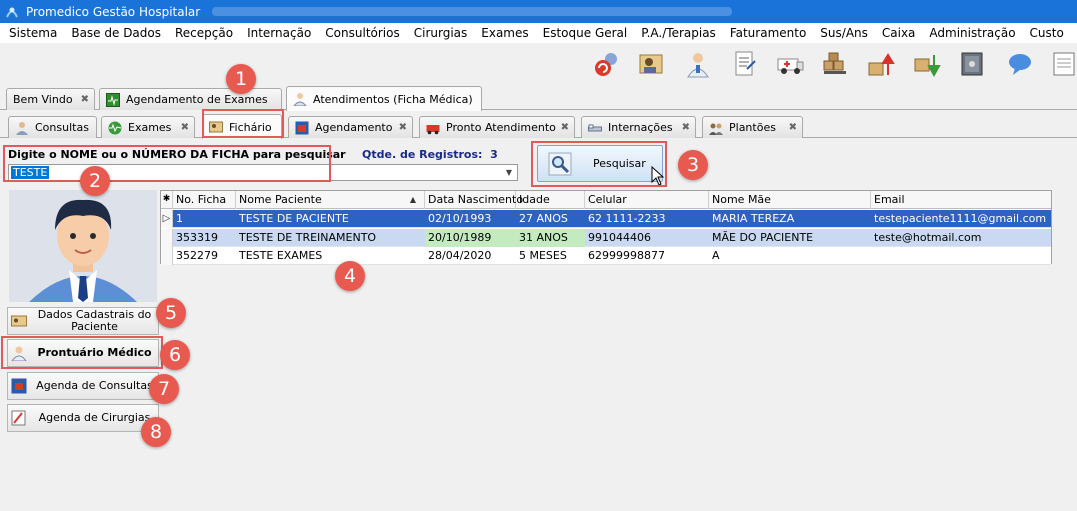  What do you see at coordinates (167, 256) in the screenshot?
I see `row-indicator` at bounding box center [167, 256].